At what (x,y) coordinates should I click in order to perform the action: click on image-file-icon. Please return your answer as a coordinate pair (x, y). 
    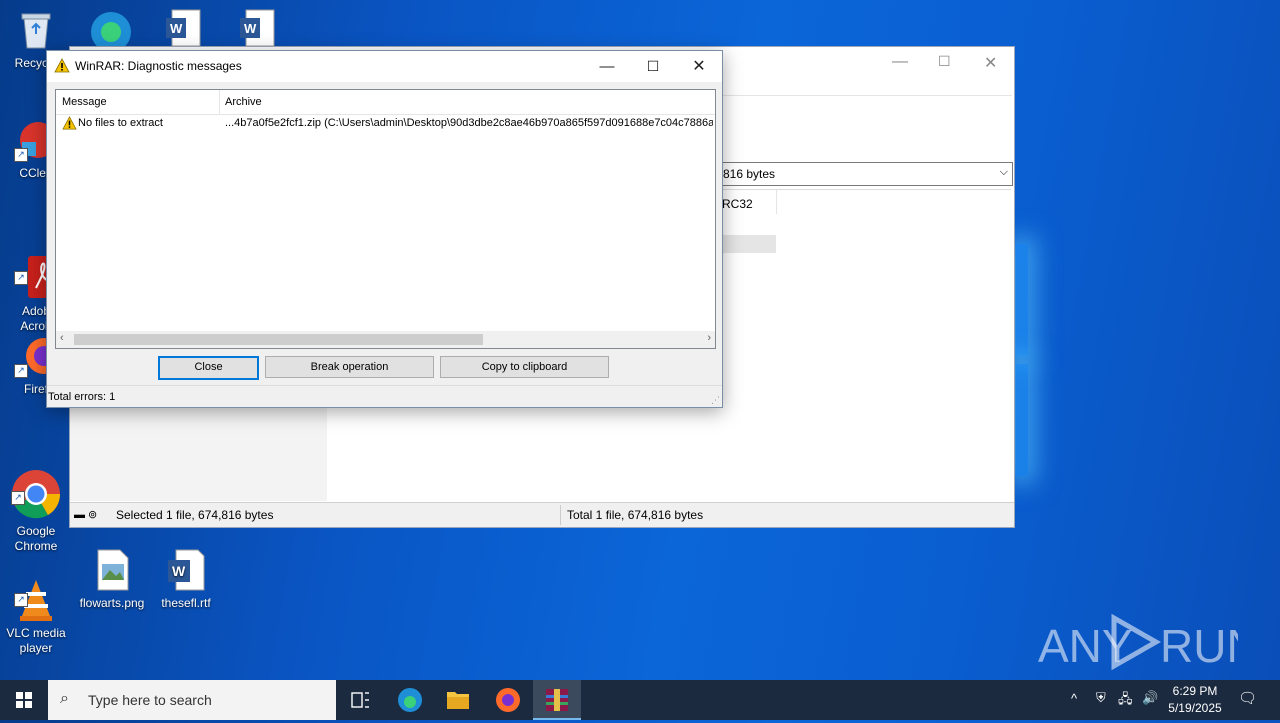
    Looking at the image, I should click on (112, 570).